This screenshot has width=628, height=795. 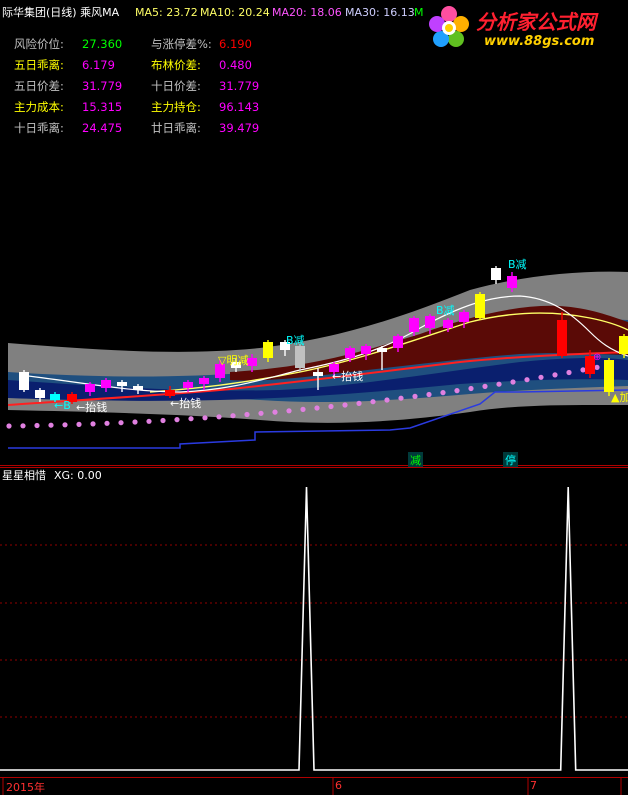 What do you see at coordinates (517, 264) in the screenshot?
I see `b-signal-1: B减` at bounding box center [517, 264].